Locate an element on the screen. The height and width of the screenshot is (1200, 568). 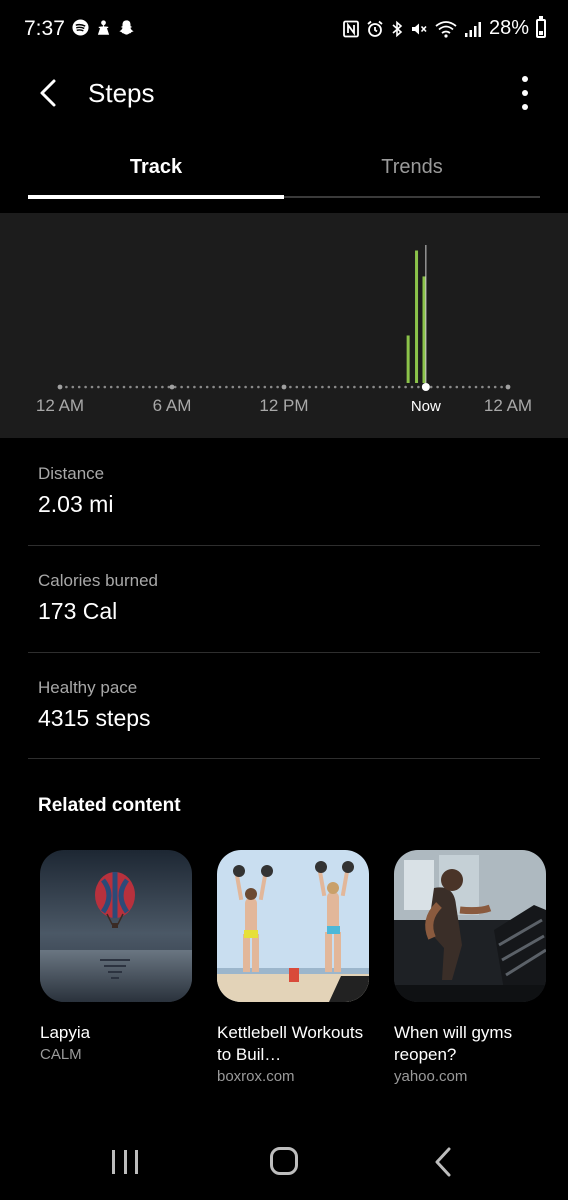
kettlebell-beach-image is located at coordinates (293, 926).